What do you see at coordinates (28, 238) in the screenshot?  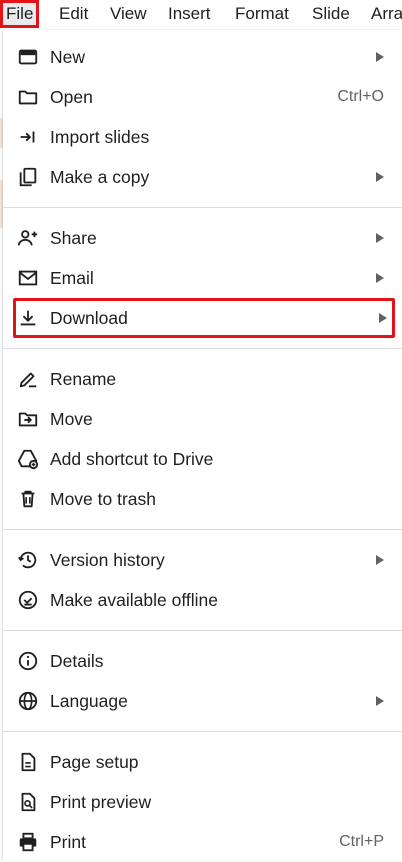 I see `person-add-icon` at bounding box center [28, 238].